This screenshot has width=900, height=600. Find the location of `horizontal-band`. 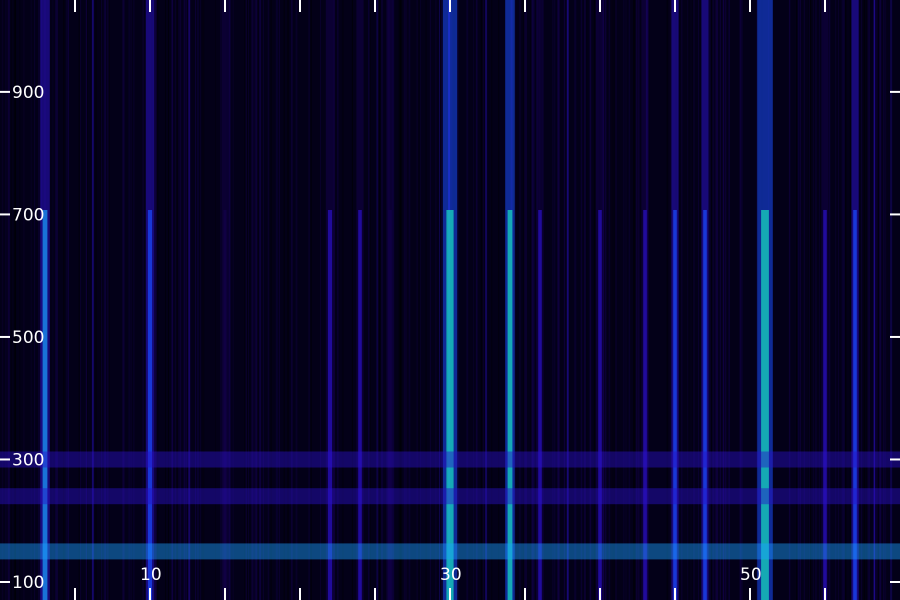

horizontal-band is located at coordinates (450, 551).